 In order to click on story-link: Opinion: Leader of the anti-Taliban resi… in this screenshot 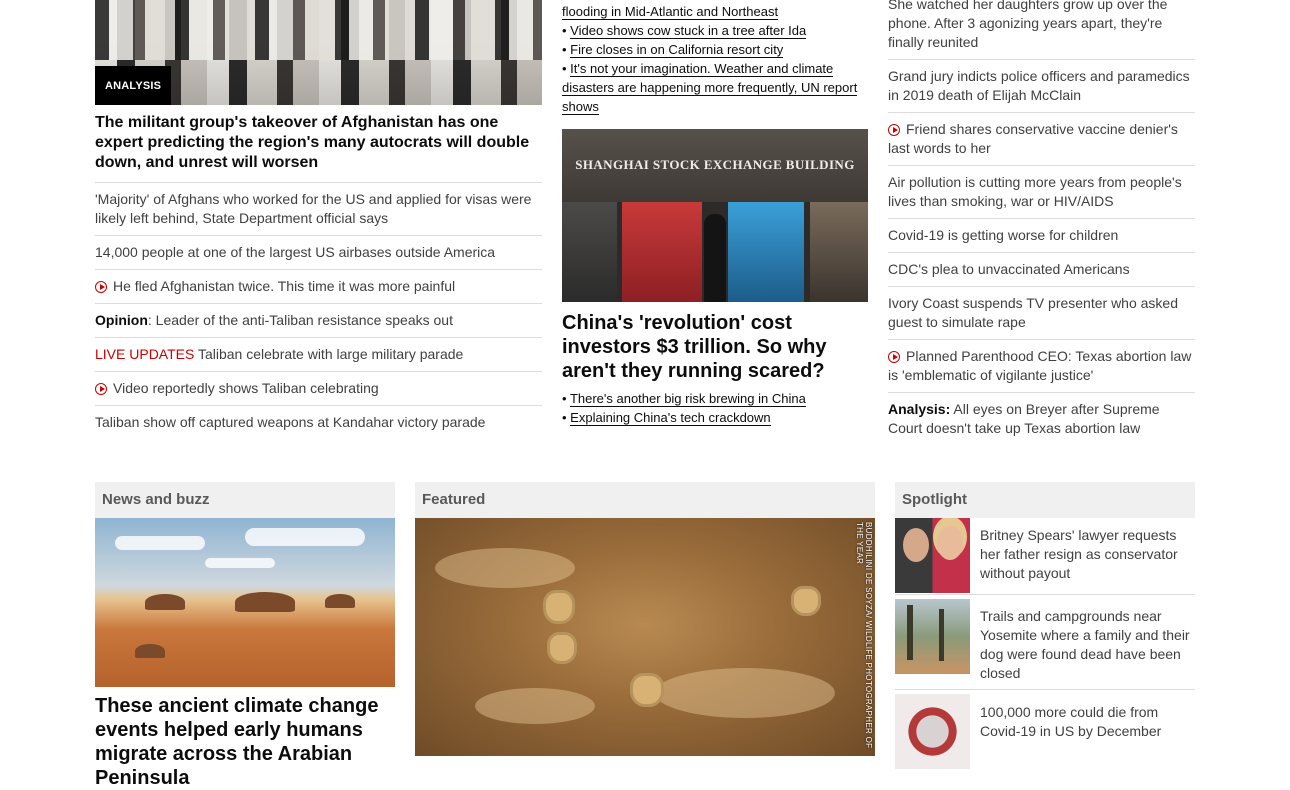, I will do `click(318, 321)`.